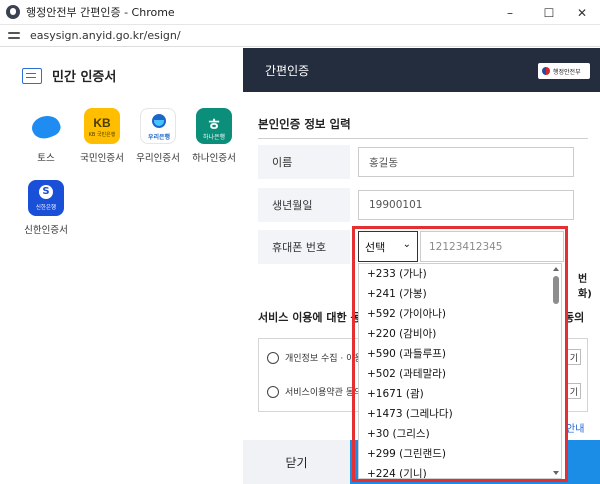  I want to click on taegeuk-icon, so click(546, 71).